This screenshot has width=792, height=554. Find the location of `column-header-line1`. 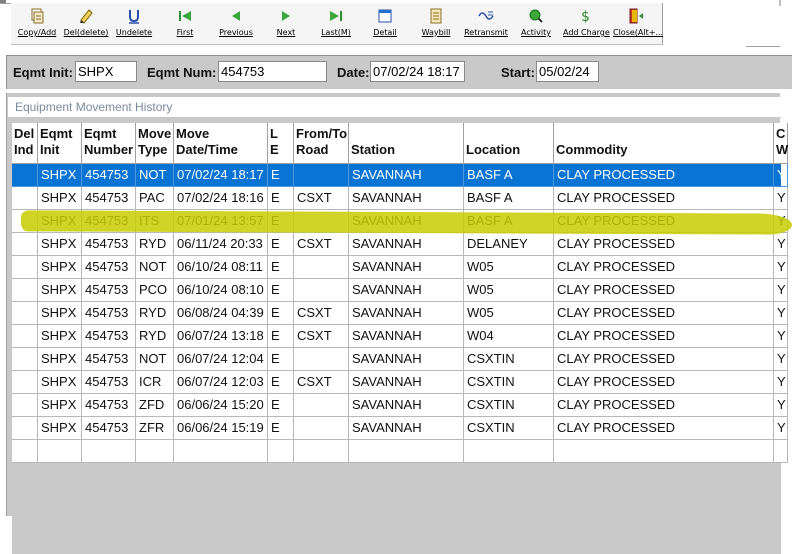

column-header-line1 is located at coordinates (509, 134).